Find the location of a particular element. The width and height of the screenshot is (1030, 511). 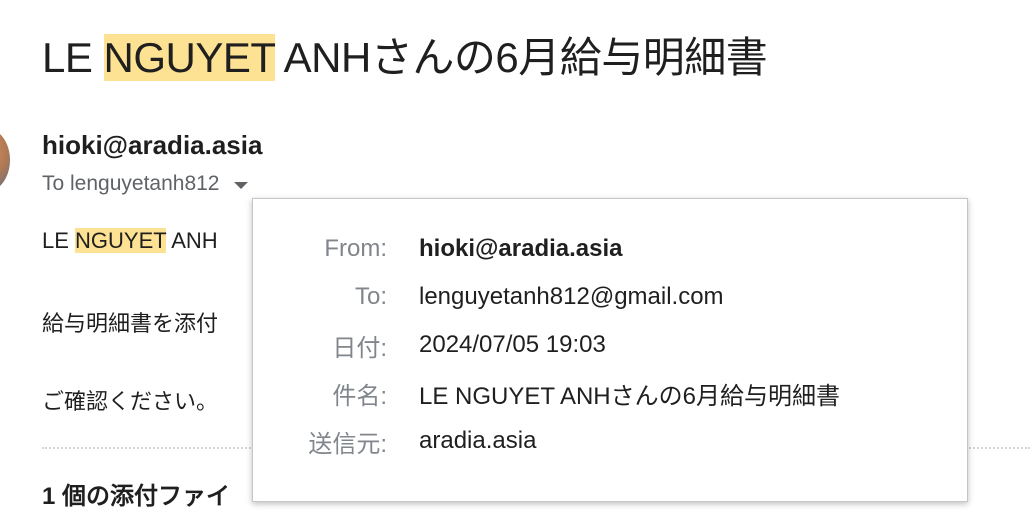

details-row-to: To: lenguyetanh812@gmail.com is located at coordinates (610, 297).